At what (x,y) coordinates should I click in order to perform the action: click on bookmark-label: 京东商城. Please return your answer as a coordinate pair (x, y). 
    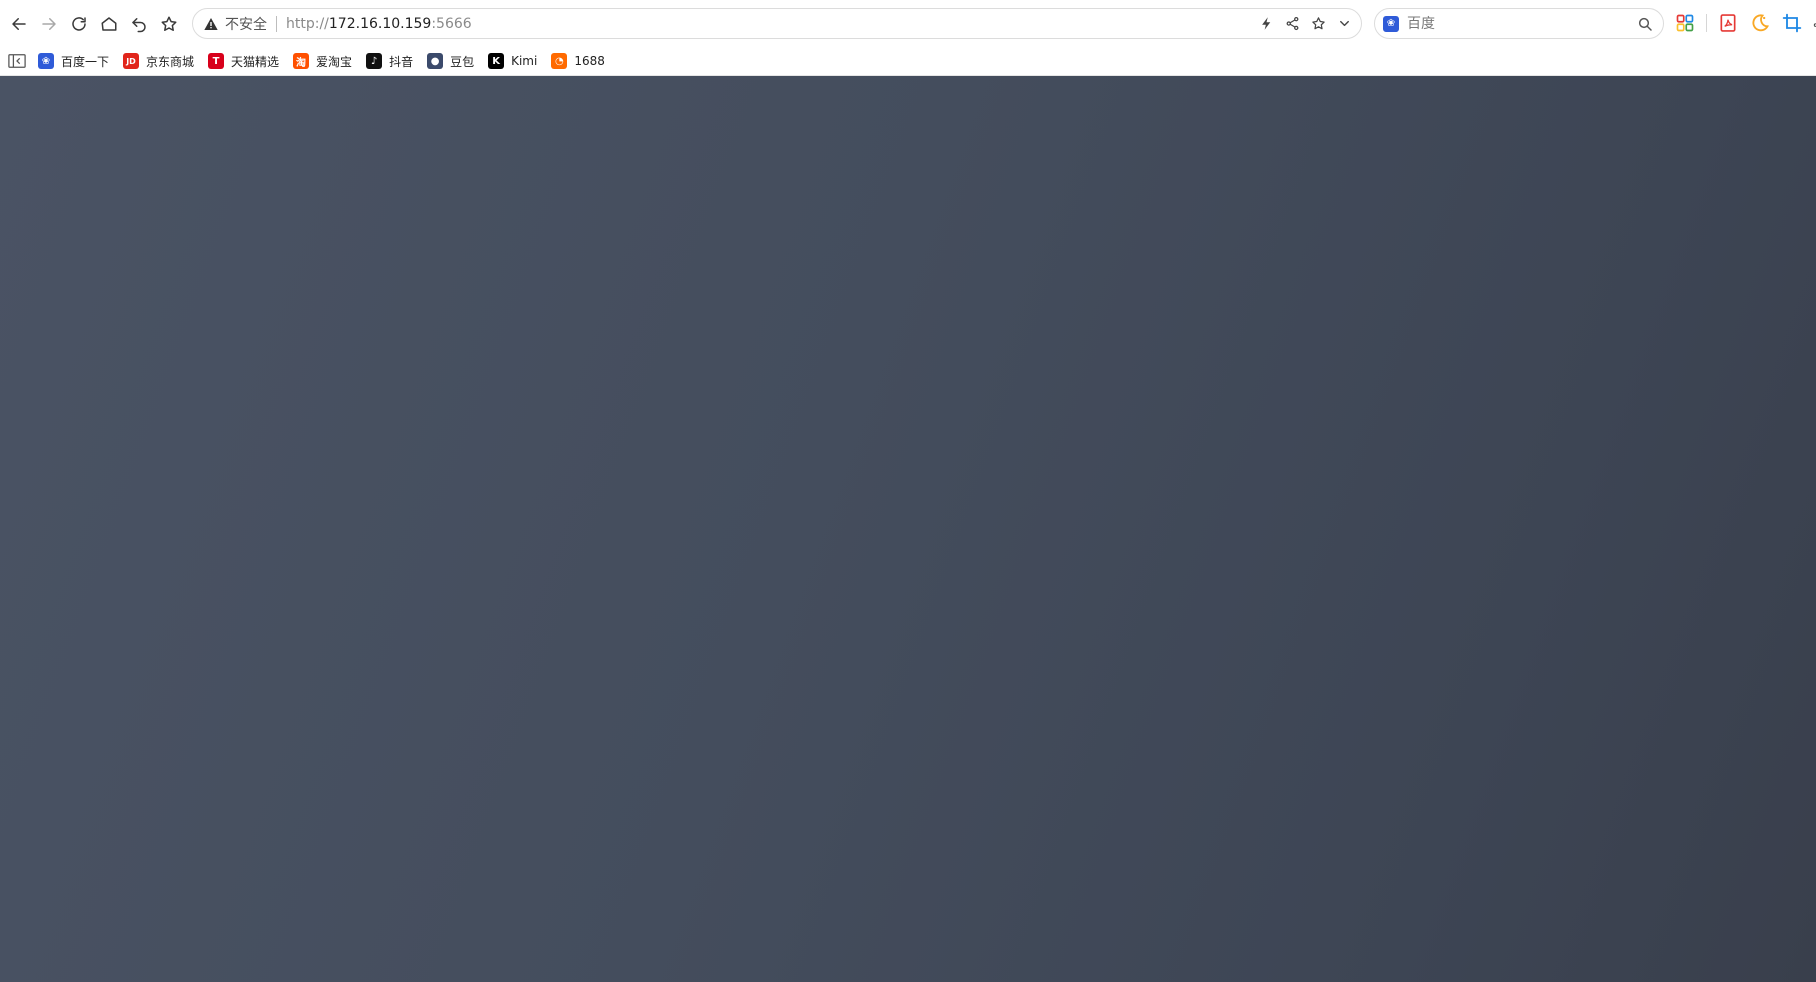
    Looking at the image, I should click on (170, 61).